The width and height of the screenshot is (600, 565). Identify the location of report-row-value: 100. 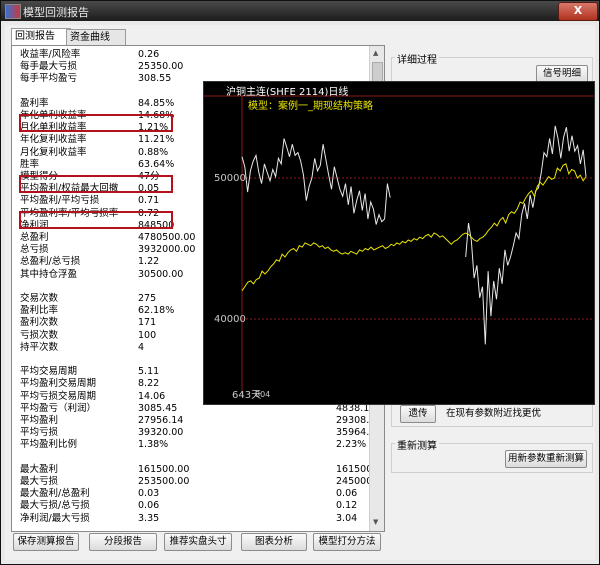
(147, 335).